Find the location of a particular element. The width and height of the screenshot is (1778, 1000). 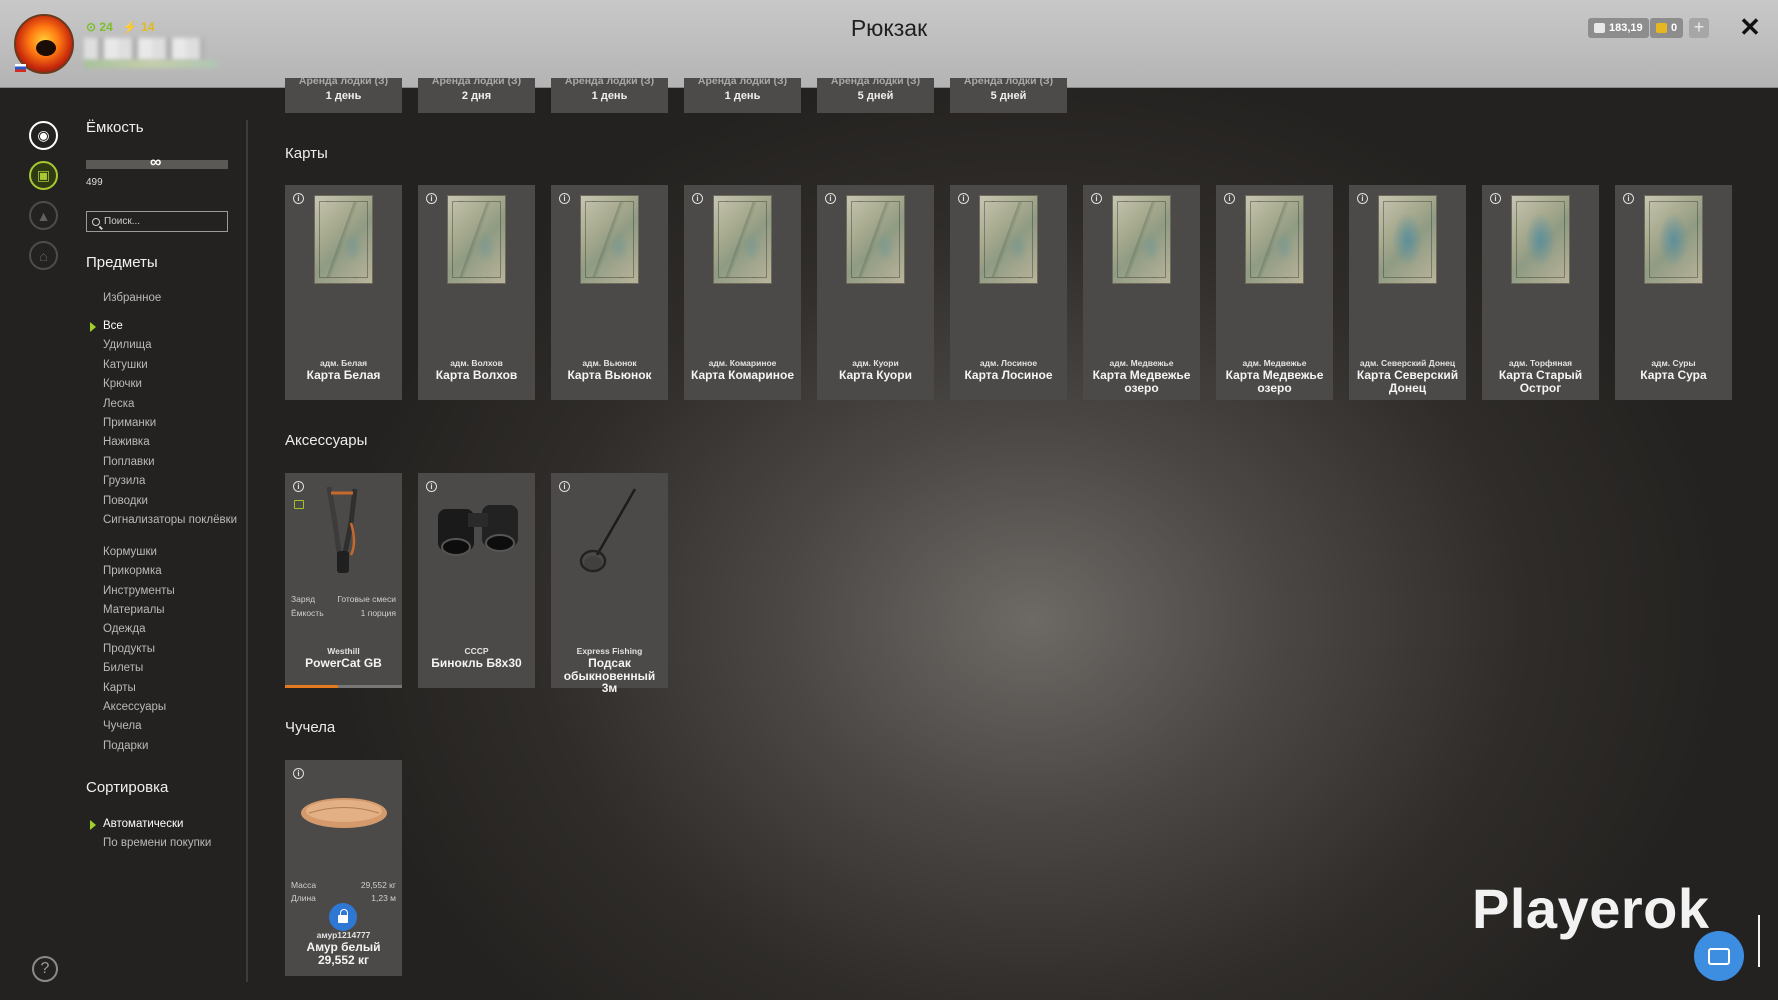

map-card: i адм. Торфяная Карта Старый Острог is located at coordinates (1540, 292).